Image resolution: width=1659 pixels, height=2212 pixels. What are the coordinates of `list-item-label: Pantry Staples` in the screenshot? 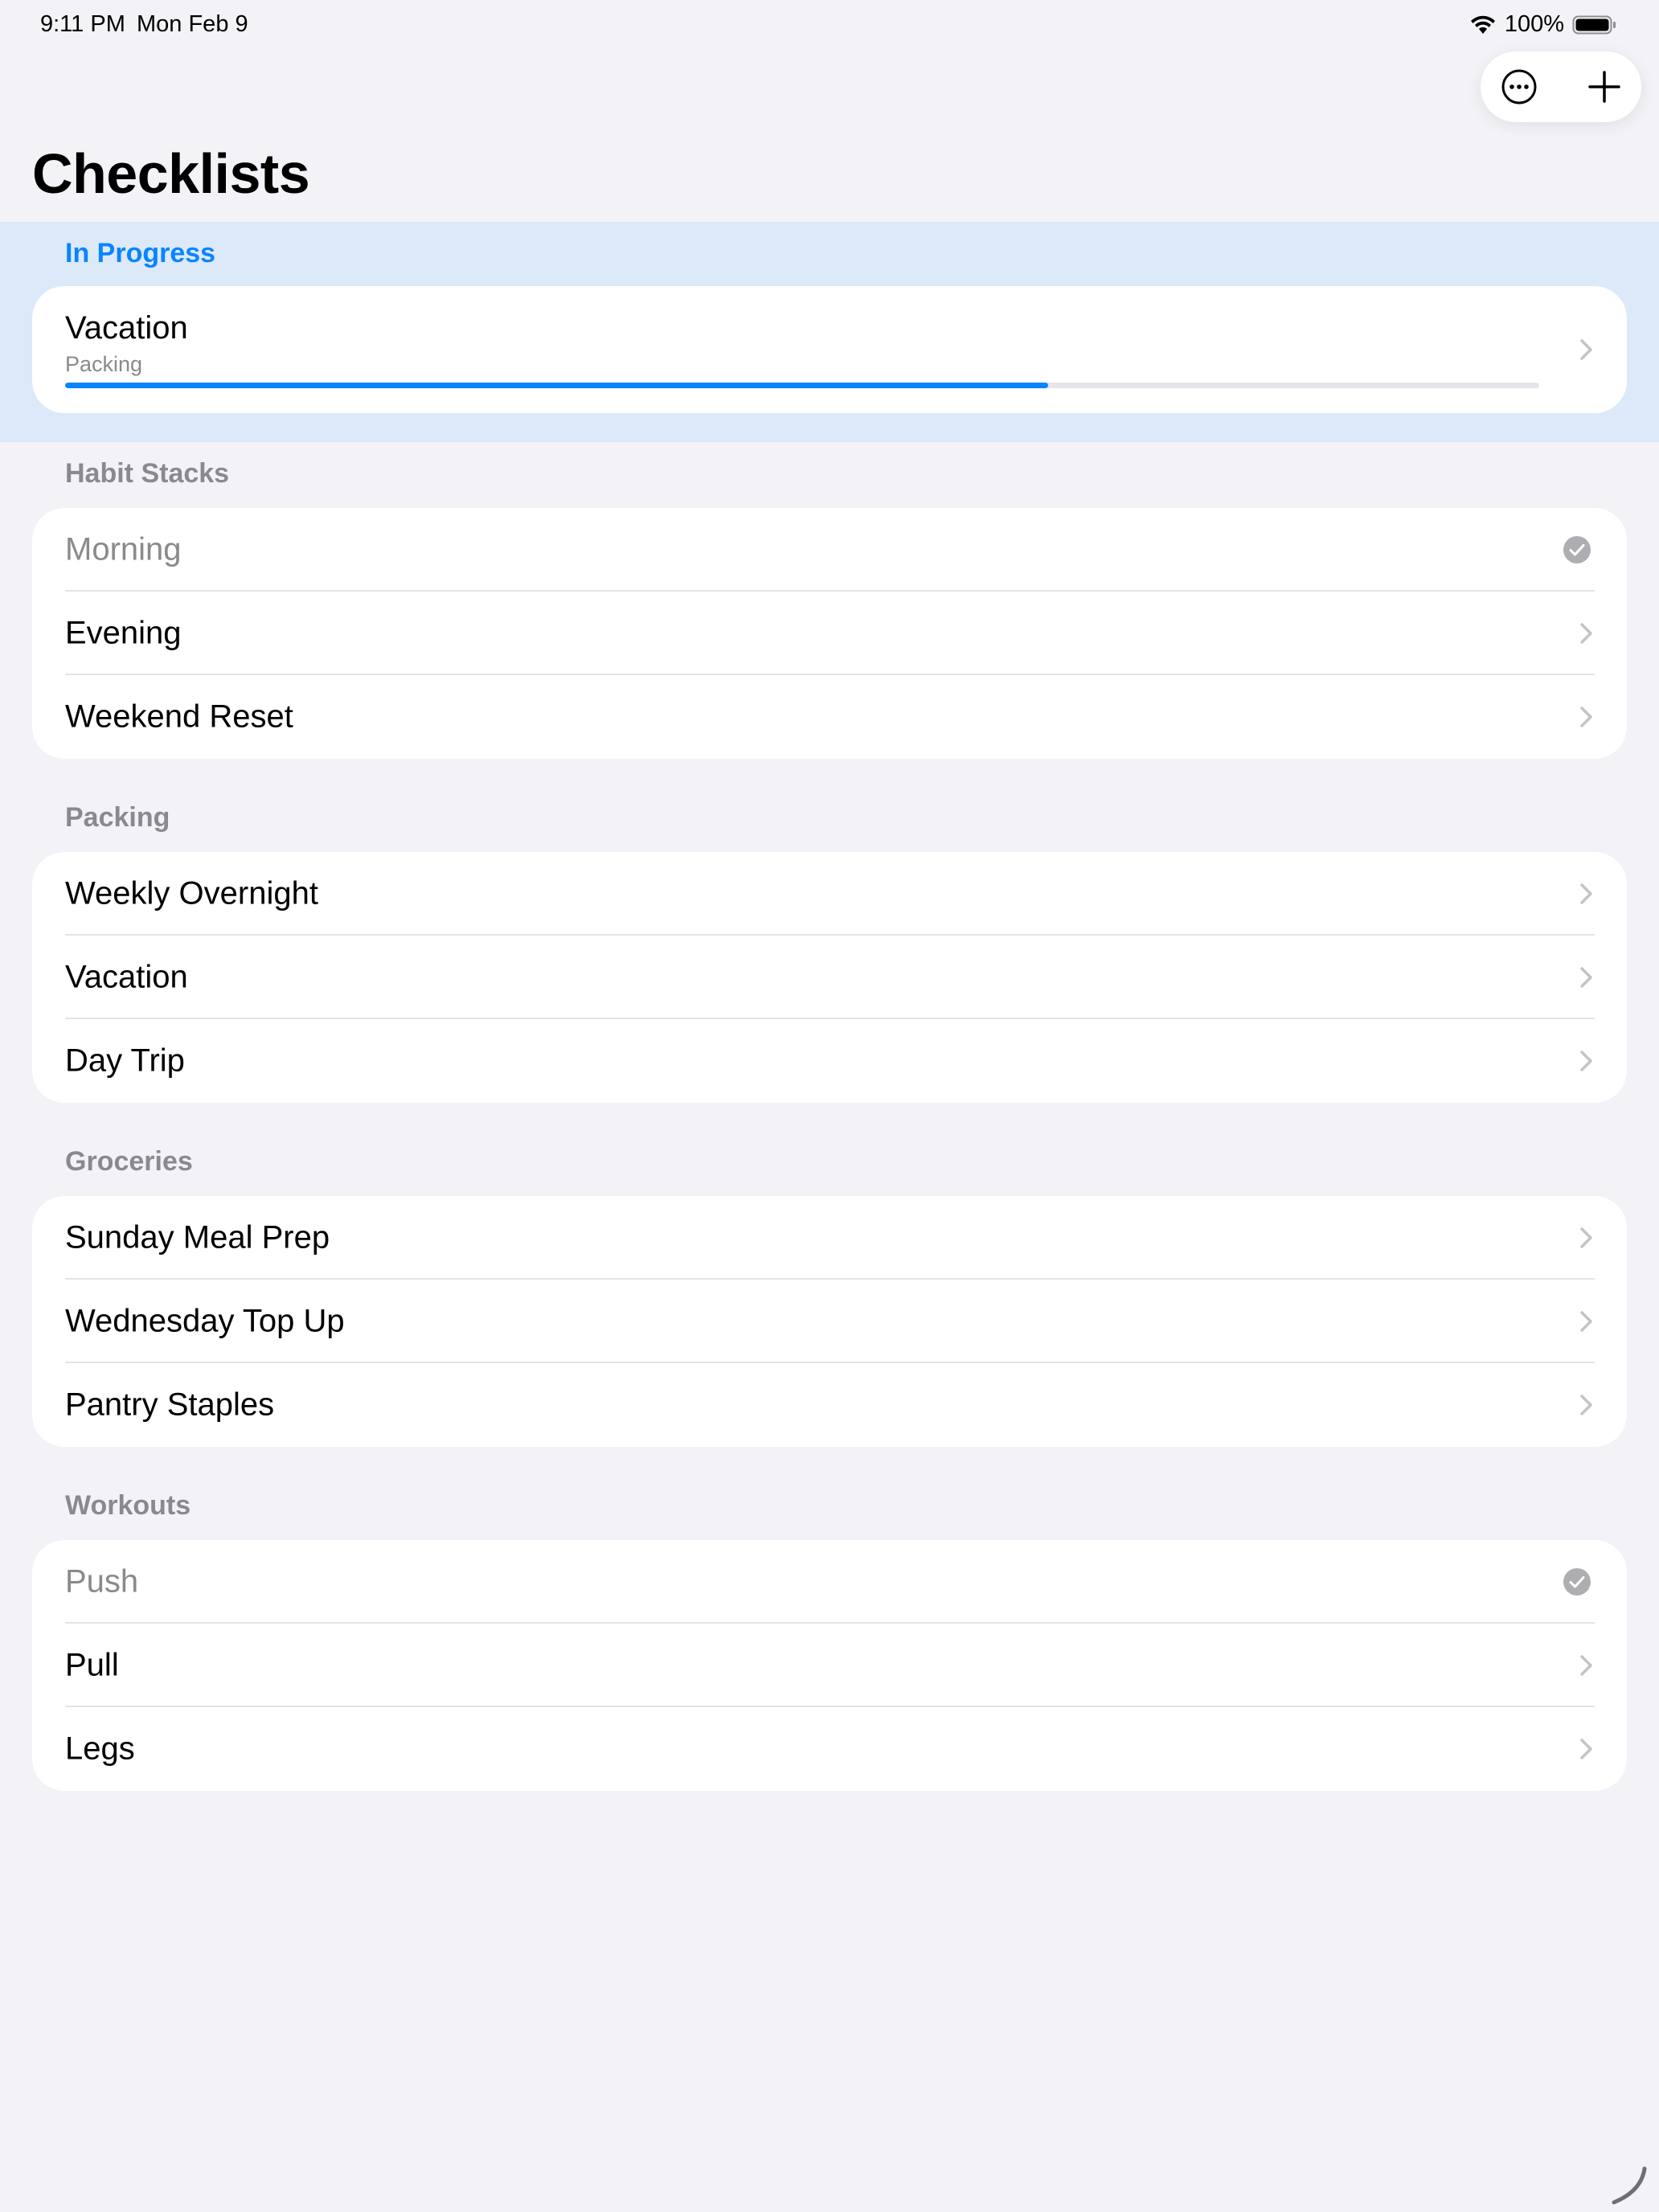 It's located at (170, 1405).